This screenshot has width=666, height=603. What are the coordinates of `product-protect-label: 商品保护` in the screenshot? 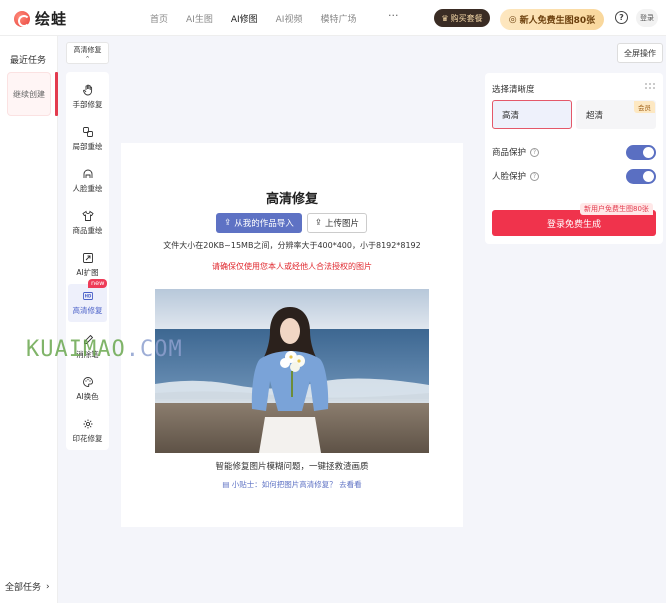 It's located at (509, 153).